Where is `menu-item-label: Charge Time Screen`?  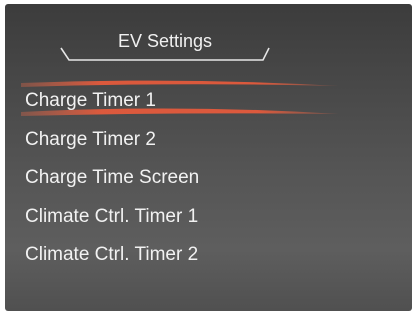 menu-item-label: Charge Time Screen is located at coordinates (112, 177).